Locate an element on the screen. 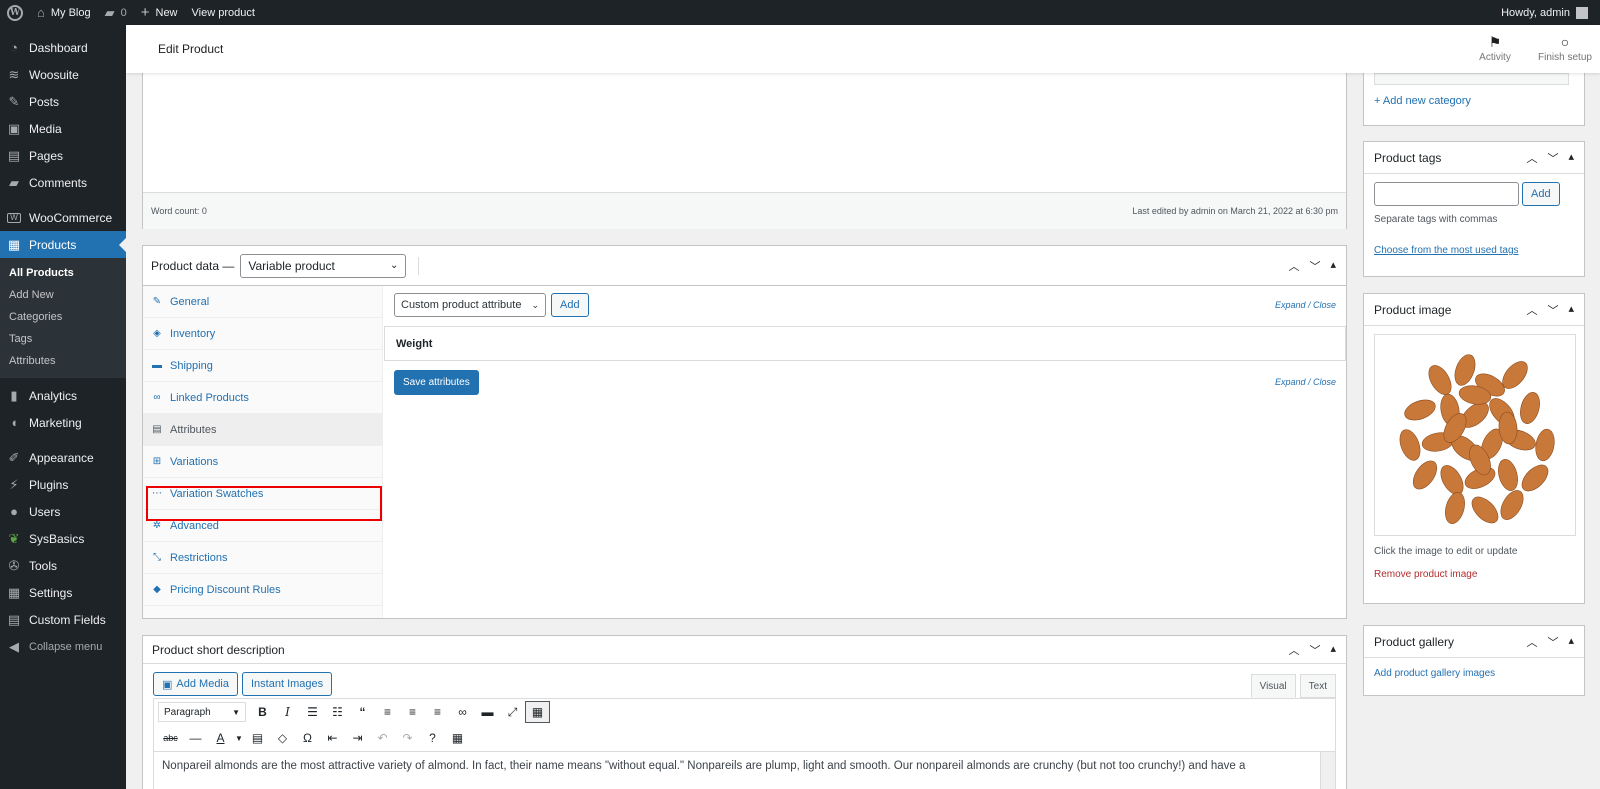 This screenshot has height=789, width=1600. view-product-link: View product is located at coordinates (223, 12).